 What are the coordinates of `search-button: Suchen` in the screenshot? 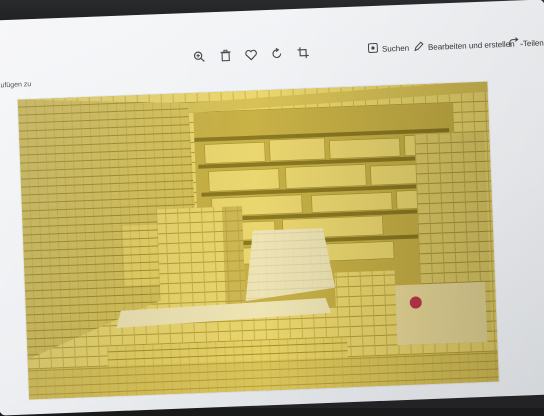 It's located at (389, 49).